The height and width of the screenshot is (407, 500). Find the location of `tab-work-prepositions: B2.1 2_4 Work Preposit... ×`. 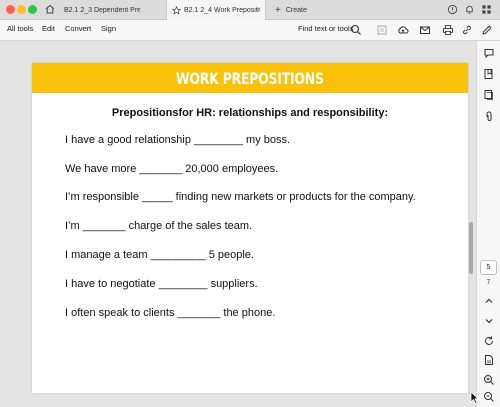

tab-work-prepositions: B2.1 2_4 Work Preposit... × is located at coordinates (216, 10).